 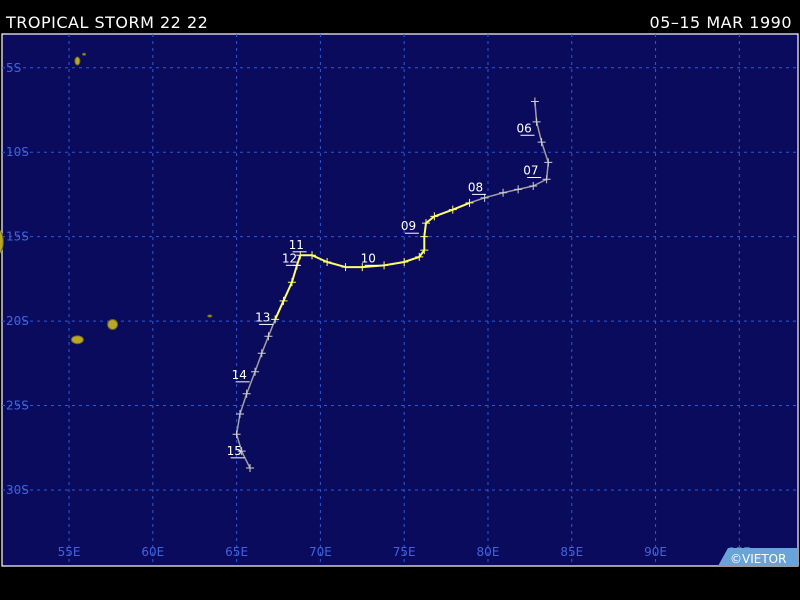 I want to click on day-label: 13, so click(x=262, y=317).